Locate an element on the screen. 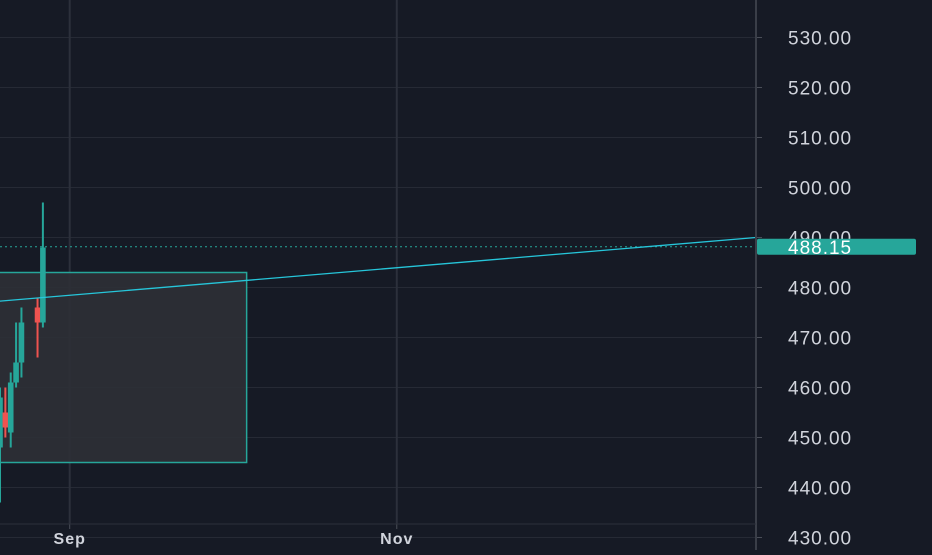 The image size is (932, 555). y-tick-label: 500.00 is located at coordinates (820, 189).